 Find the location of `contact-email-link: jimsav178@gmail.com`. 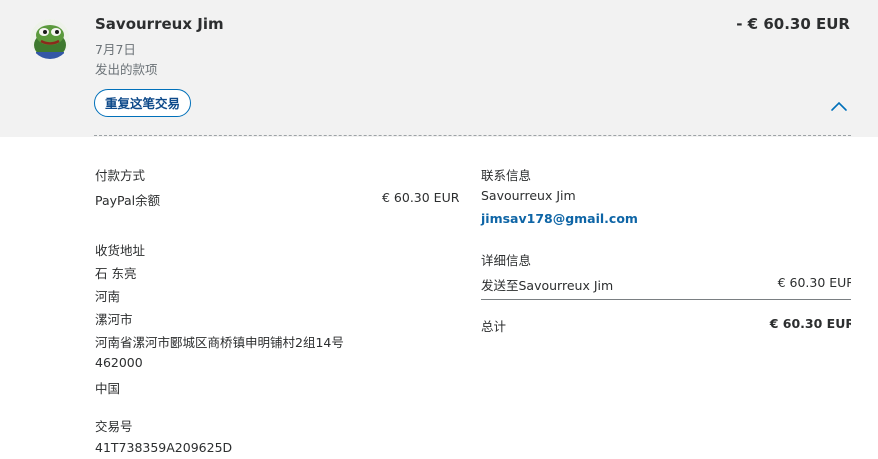

contact-email-link: jimsav178@gmail.com is located at coordinates (559, 218).